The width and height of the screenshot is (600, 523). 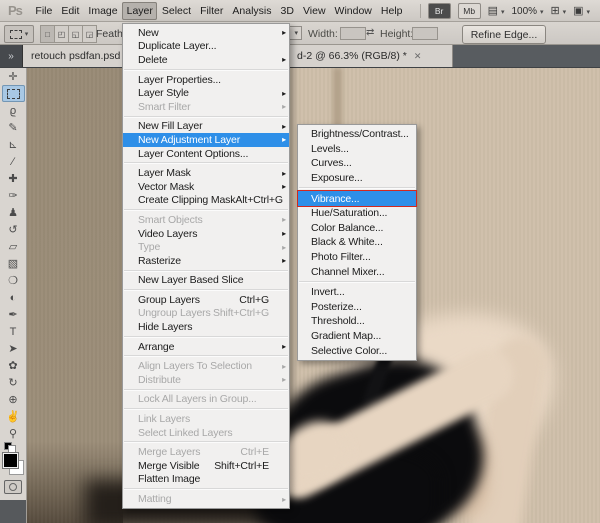 I want to click on document-layout-icon: ▤, so click(x=493, y=11).